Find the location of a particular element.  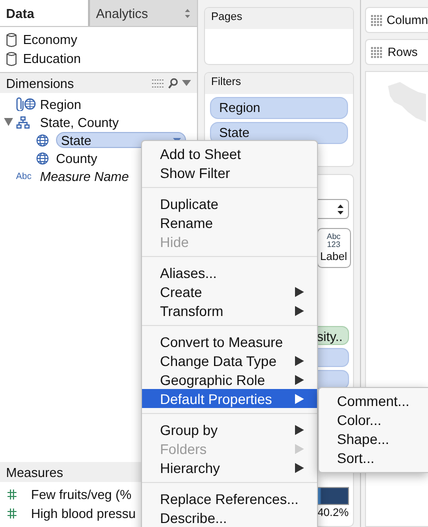

dimension-field: Region is located at coordinates (61, 104).